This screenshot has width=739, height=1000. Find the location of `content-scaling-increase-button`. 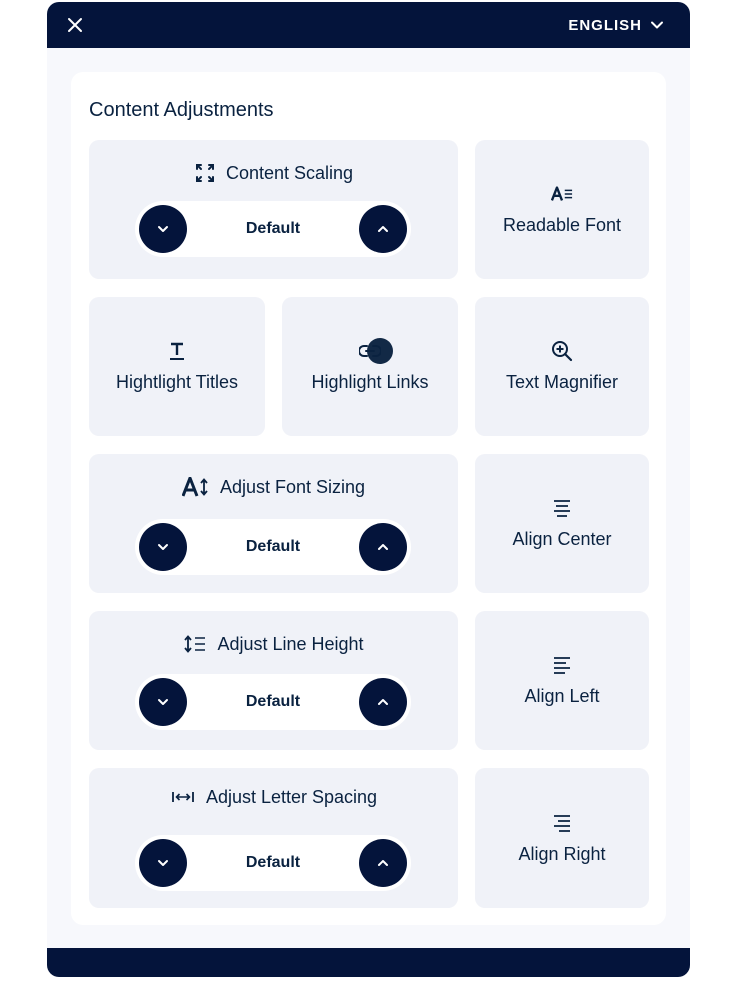

content-scaling-increase-button is located at coordinates (382, 229).